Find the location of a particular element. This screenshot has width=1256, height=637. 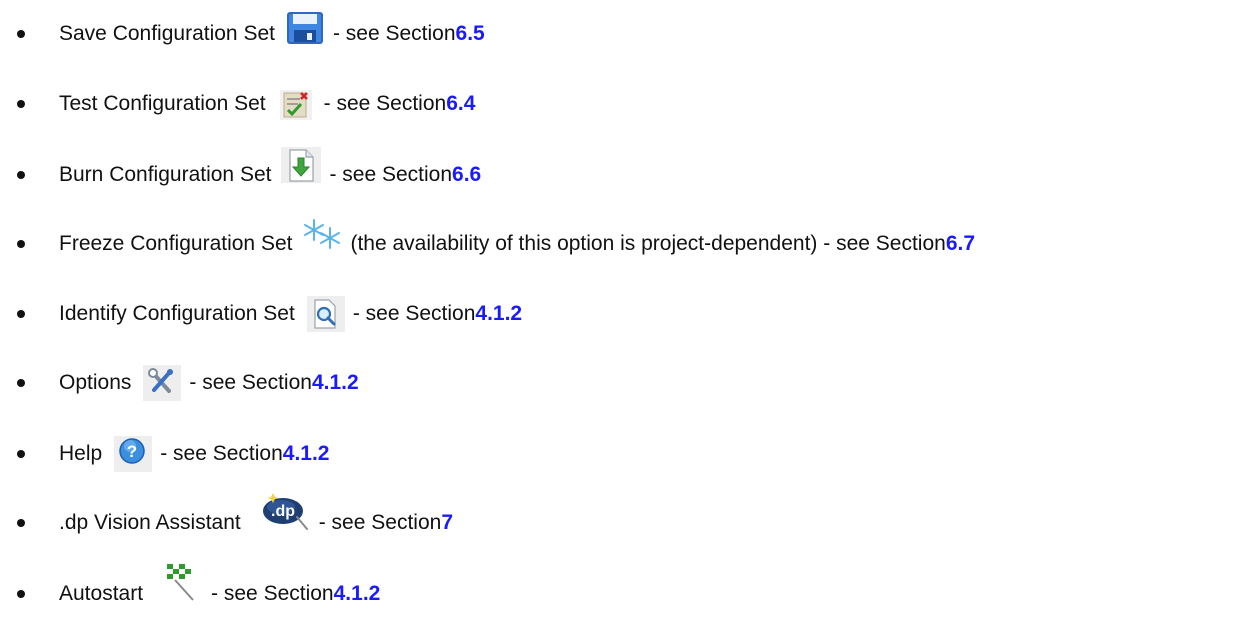

test-checklist-icon is located at coordinates (296, 104).